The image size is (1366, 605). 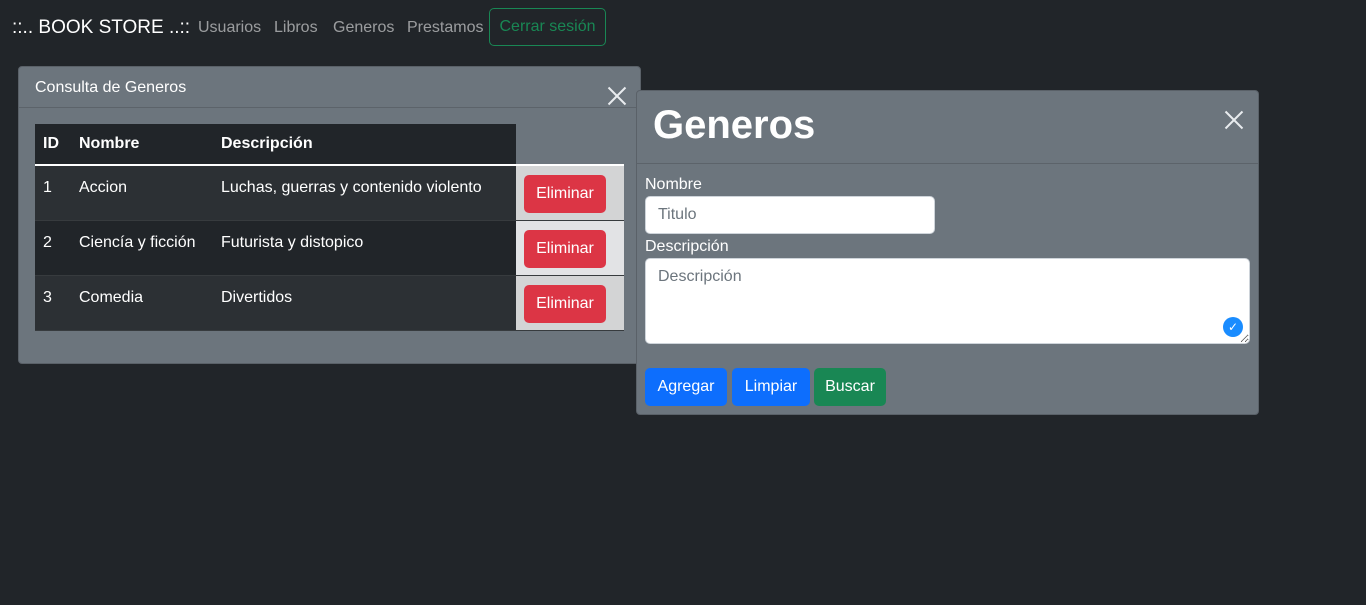 I want to click on nav-link-libros: Libros, so click(x=296, y=28).